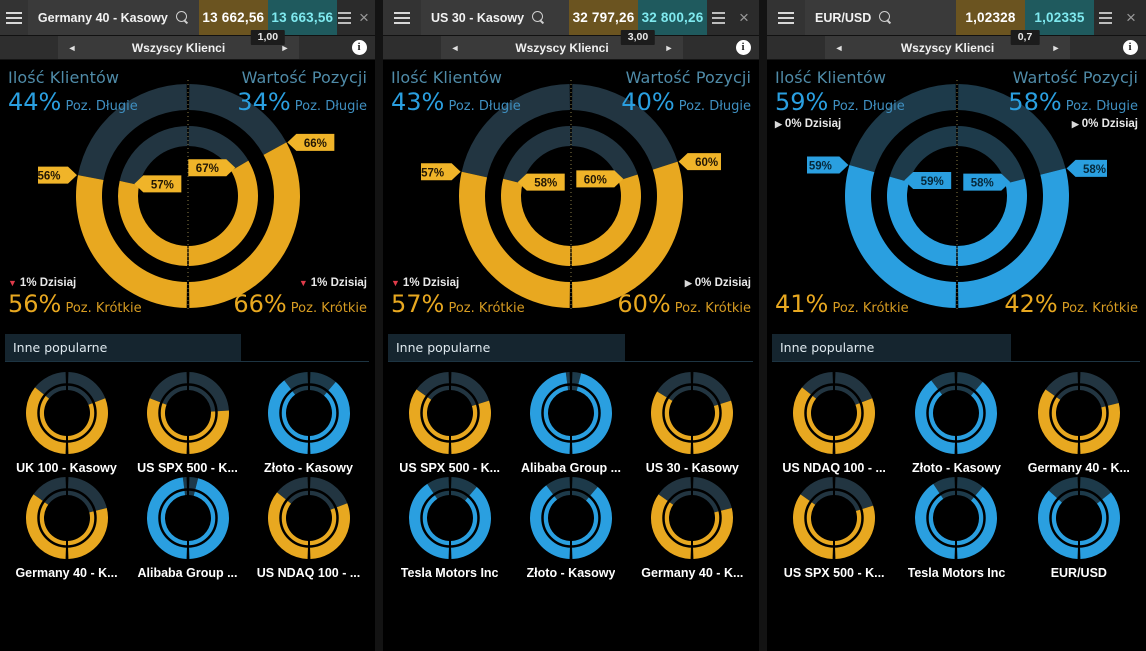 This screenshot has height=651, width=1146. What do you see at coordinates (571, 196) in the screenshot?
I see `sentiment-donut-chart: 57% 60% 58% 60%` at bounding box center [571, 196].